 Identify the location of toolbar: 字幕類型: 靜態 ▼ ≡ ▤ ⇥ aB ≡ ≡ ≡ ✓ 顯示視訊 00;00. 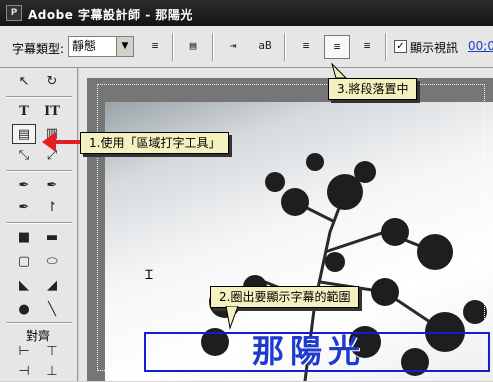
(246, 47).